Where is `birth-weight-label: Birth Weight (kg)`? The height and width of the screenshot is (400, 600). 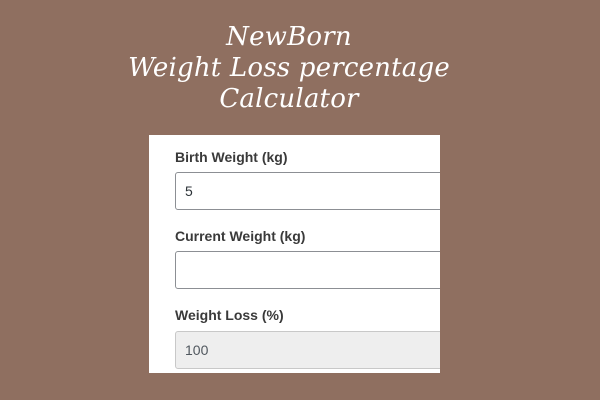 birth-weight-label: Birth Weight (kg) is located at coordinates (231, 157).